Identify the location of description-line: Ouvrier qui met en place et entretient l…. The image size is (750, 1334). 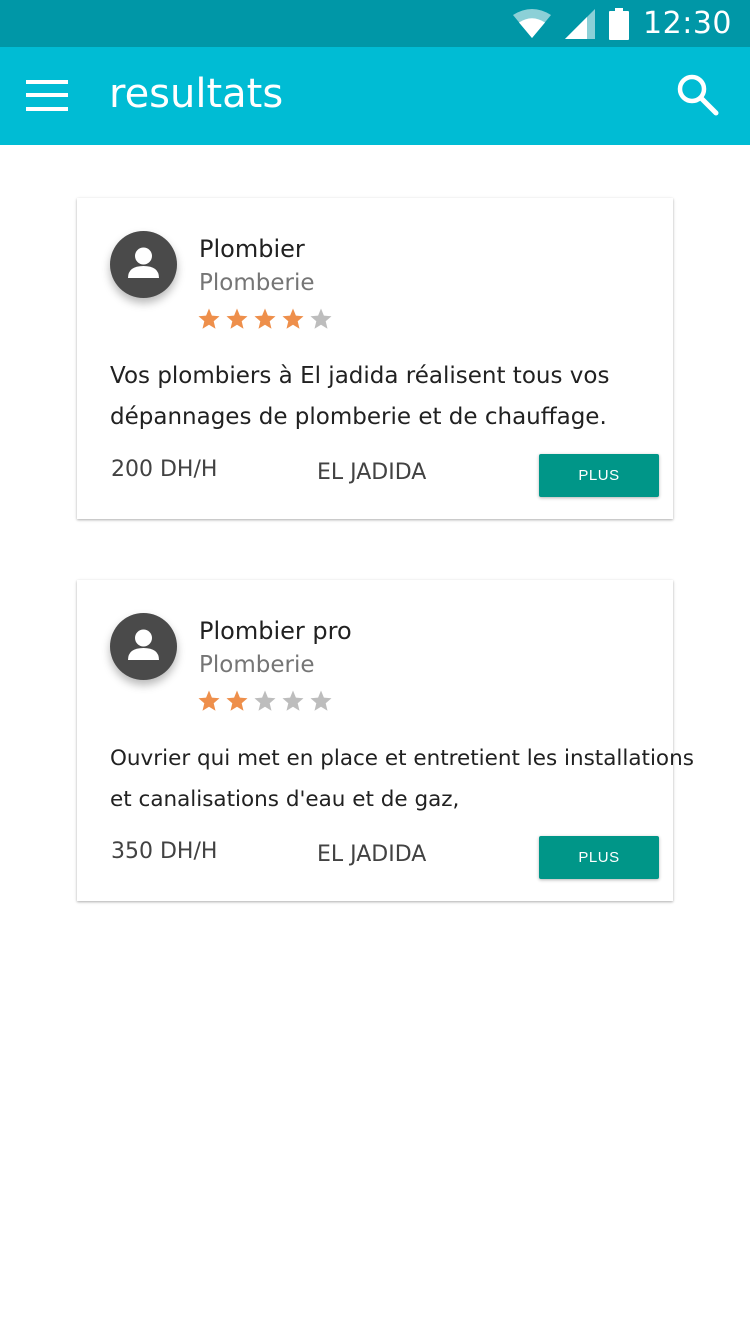
(402, 758).